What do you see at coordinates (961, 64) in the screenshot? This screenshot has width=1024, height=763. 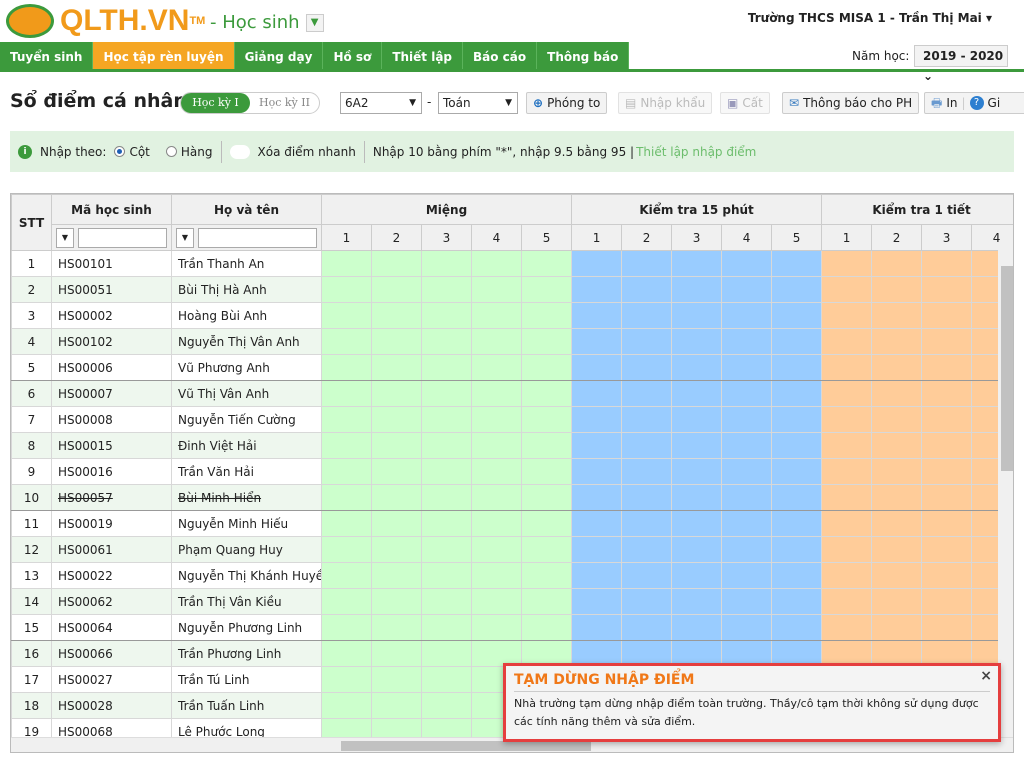 I see `year-select: 2019 - 2020 ⌄` at bounding box center [961, 64].